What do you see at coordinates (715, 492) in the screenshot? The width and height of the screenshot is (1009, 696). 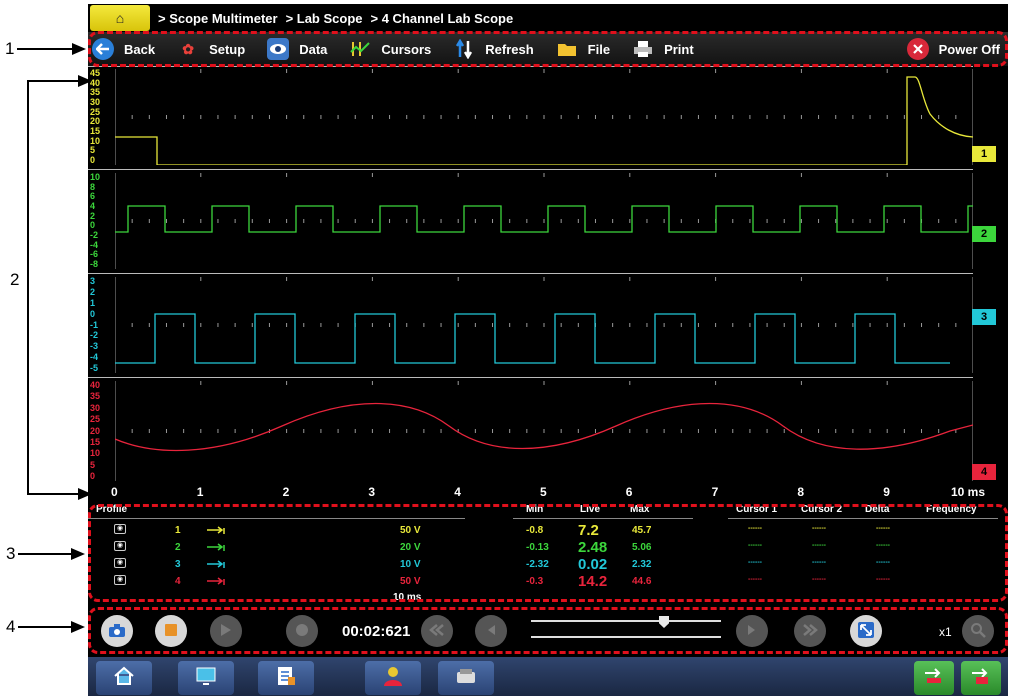 I see `time-axis-label: 7` at bounding box center [715, 492].